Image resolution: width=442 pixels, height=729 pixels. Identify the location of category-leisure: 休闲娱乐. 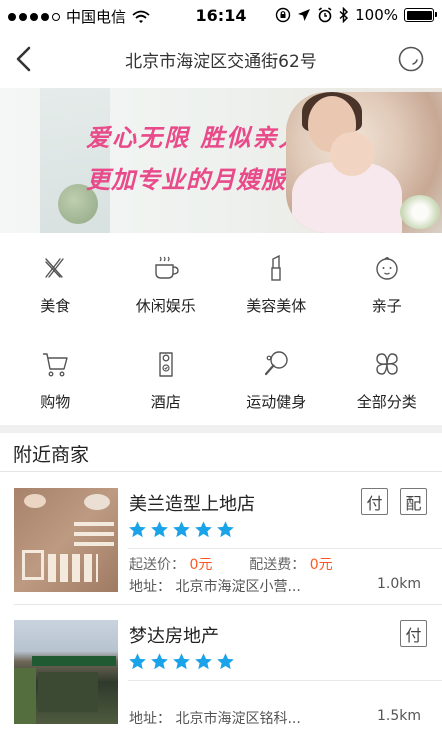
(166, 281).